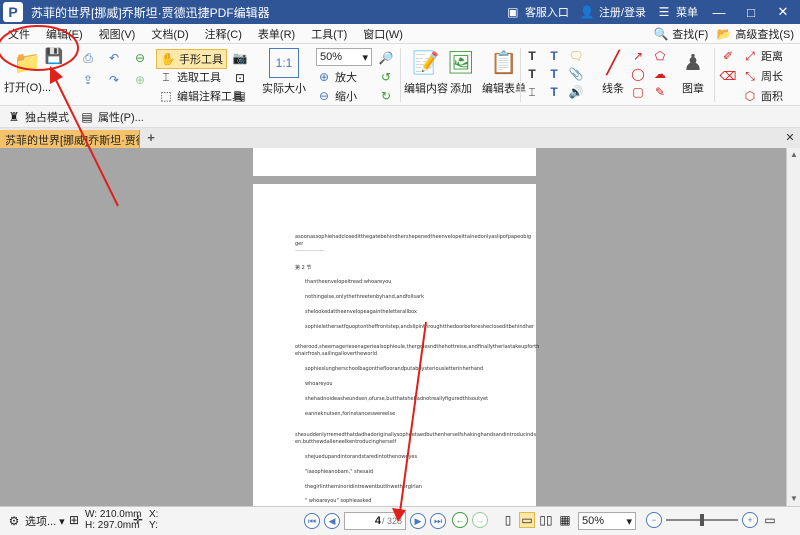  I want to click on menu-button: ☰ 菜单, so click(677, 12).